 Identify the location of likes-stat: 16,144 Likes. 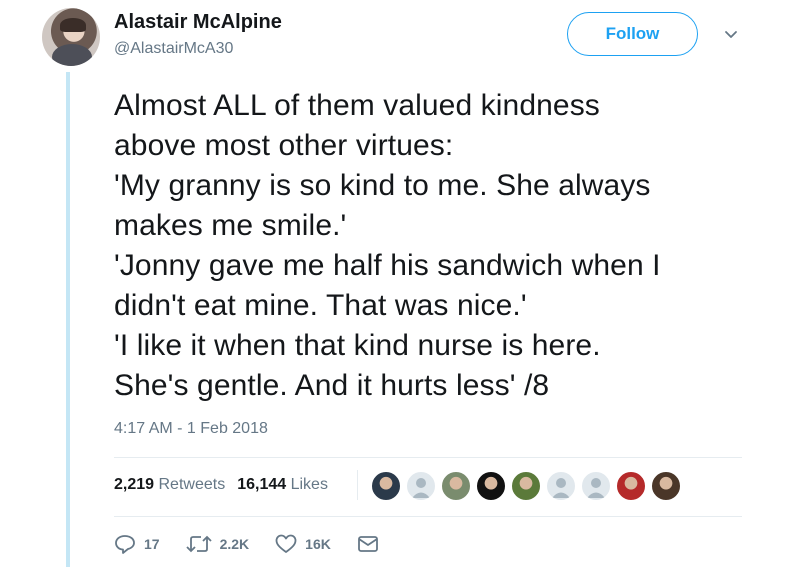
(282, 485).